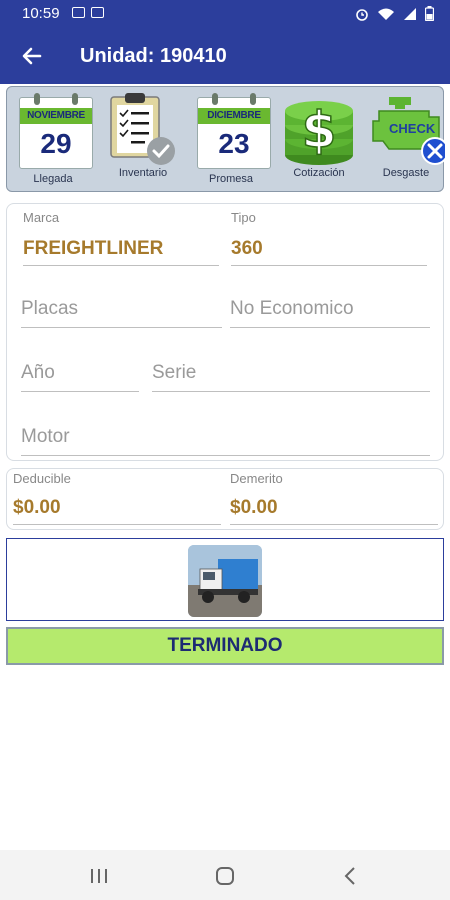  I want to click on demerito-field: Demerito $0.00, so click(334, 498).